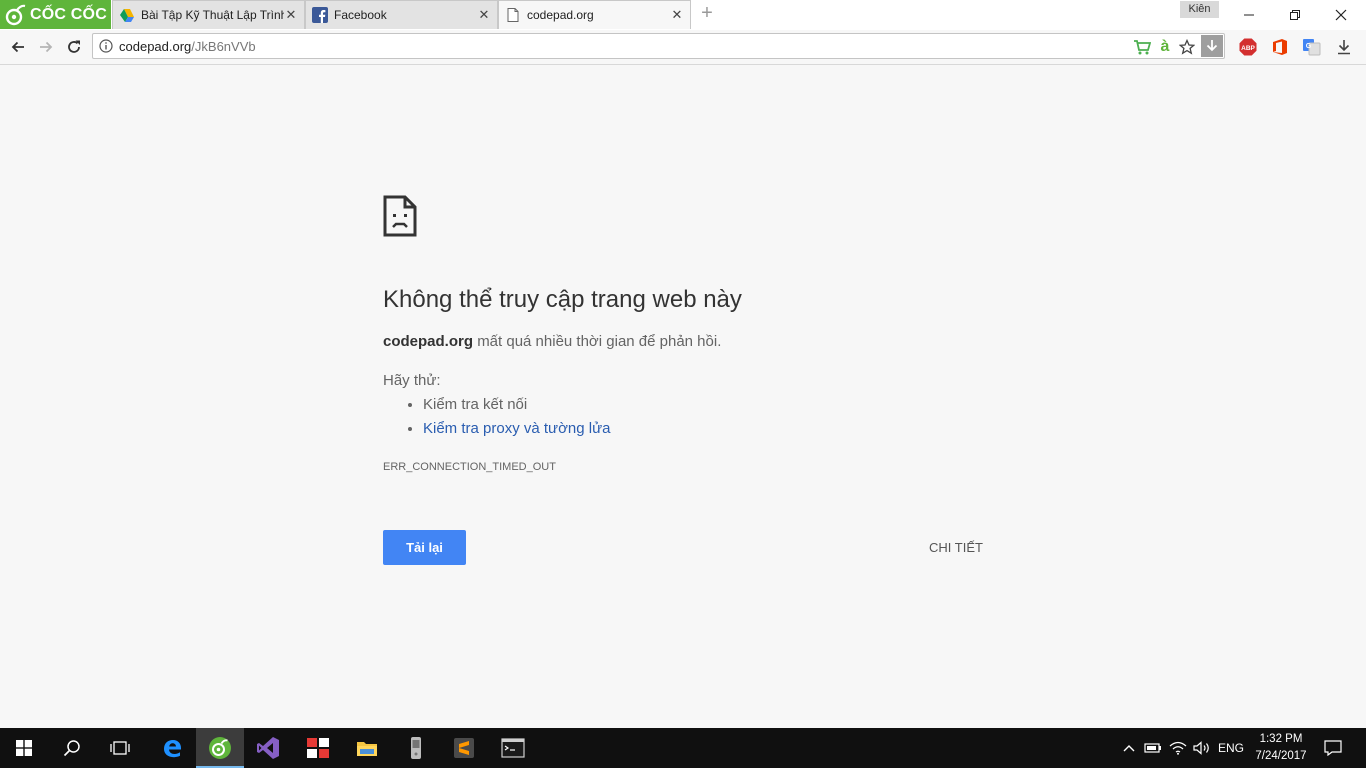 Image resolution: width=1366 pixels, height=768 pixels. I want to click on battery-button, so click(1153, 748).